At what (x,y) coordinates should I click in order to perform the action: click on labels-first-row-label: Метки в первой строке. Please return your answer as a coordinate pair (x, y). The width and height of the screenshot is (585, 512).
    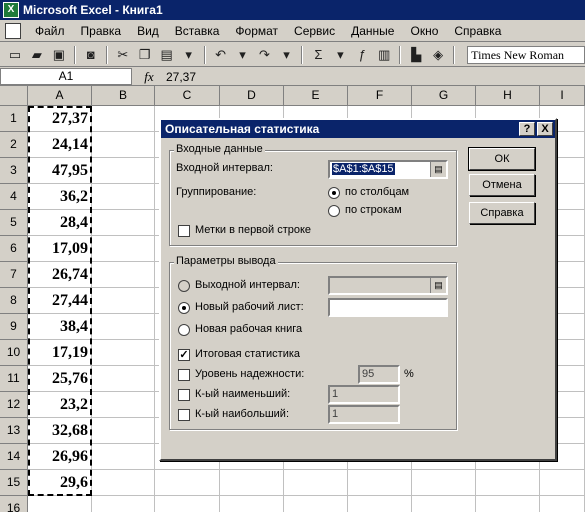
    Looking at the image, I should click on (253, 230).